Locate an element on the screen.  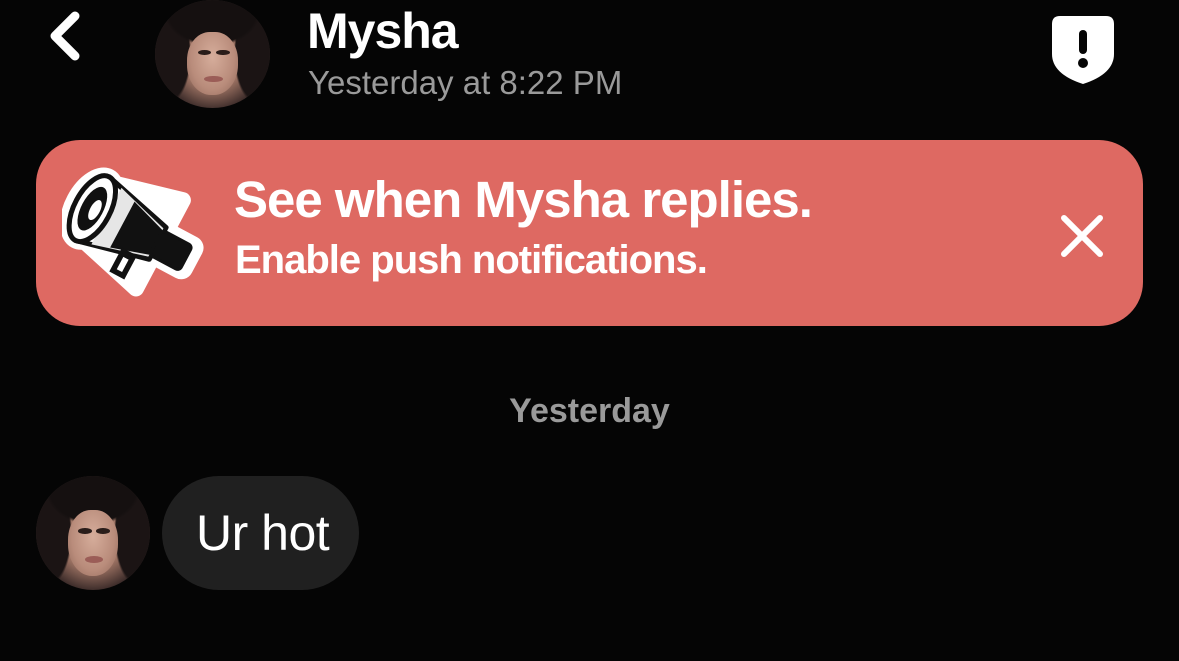
last-seen-timestamp: Yesterday at 8:22 PM is located at coordinates (465, 82).